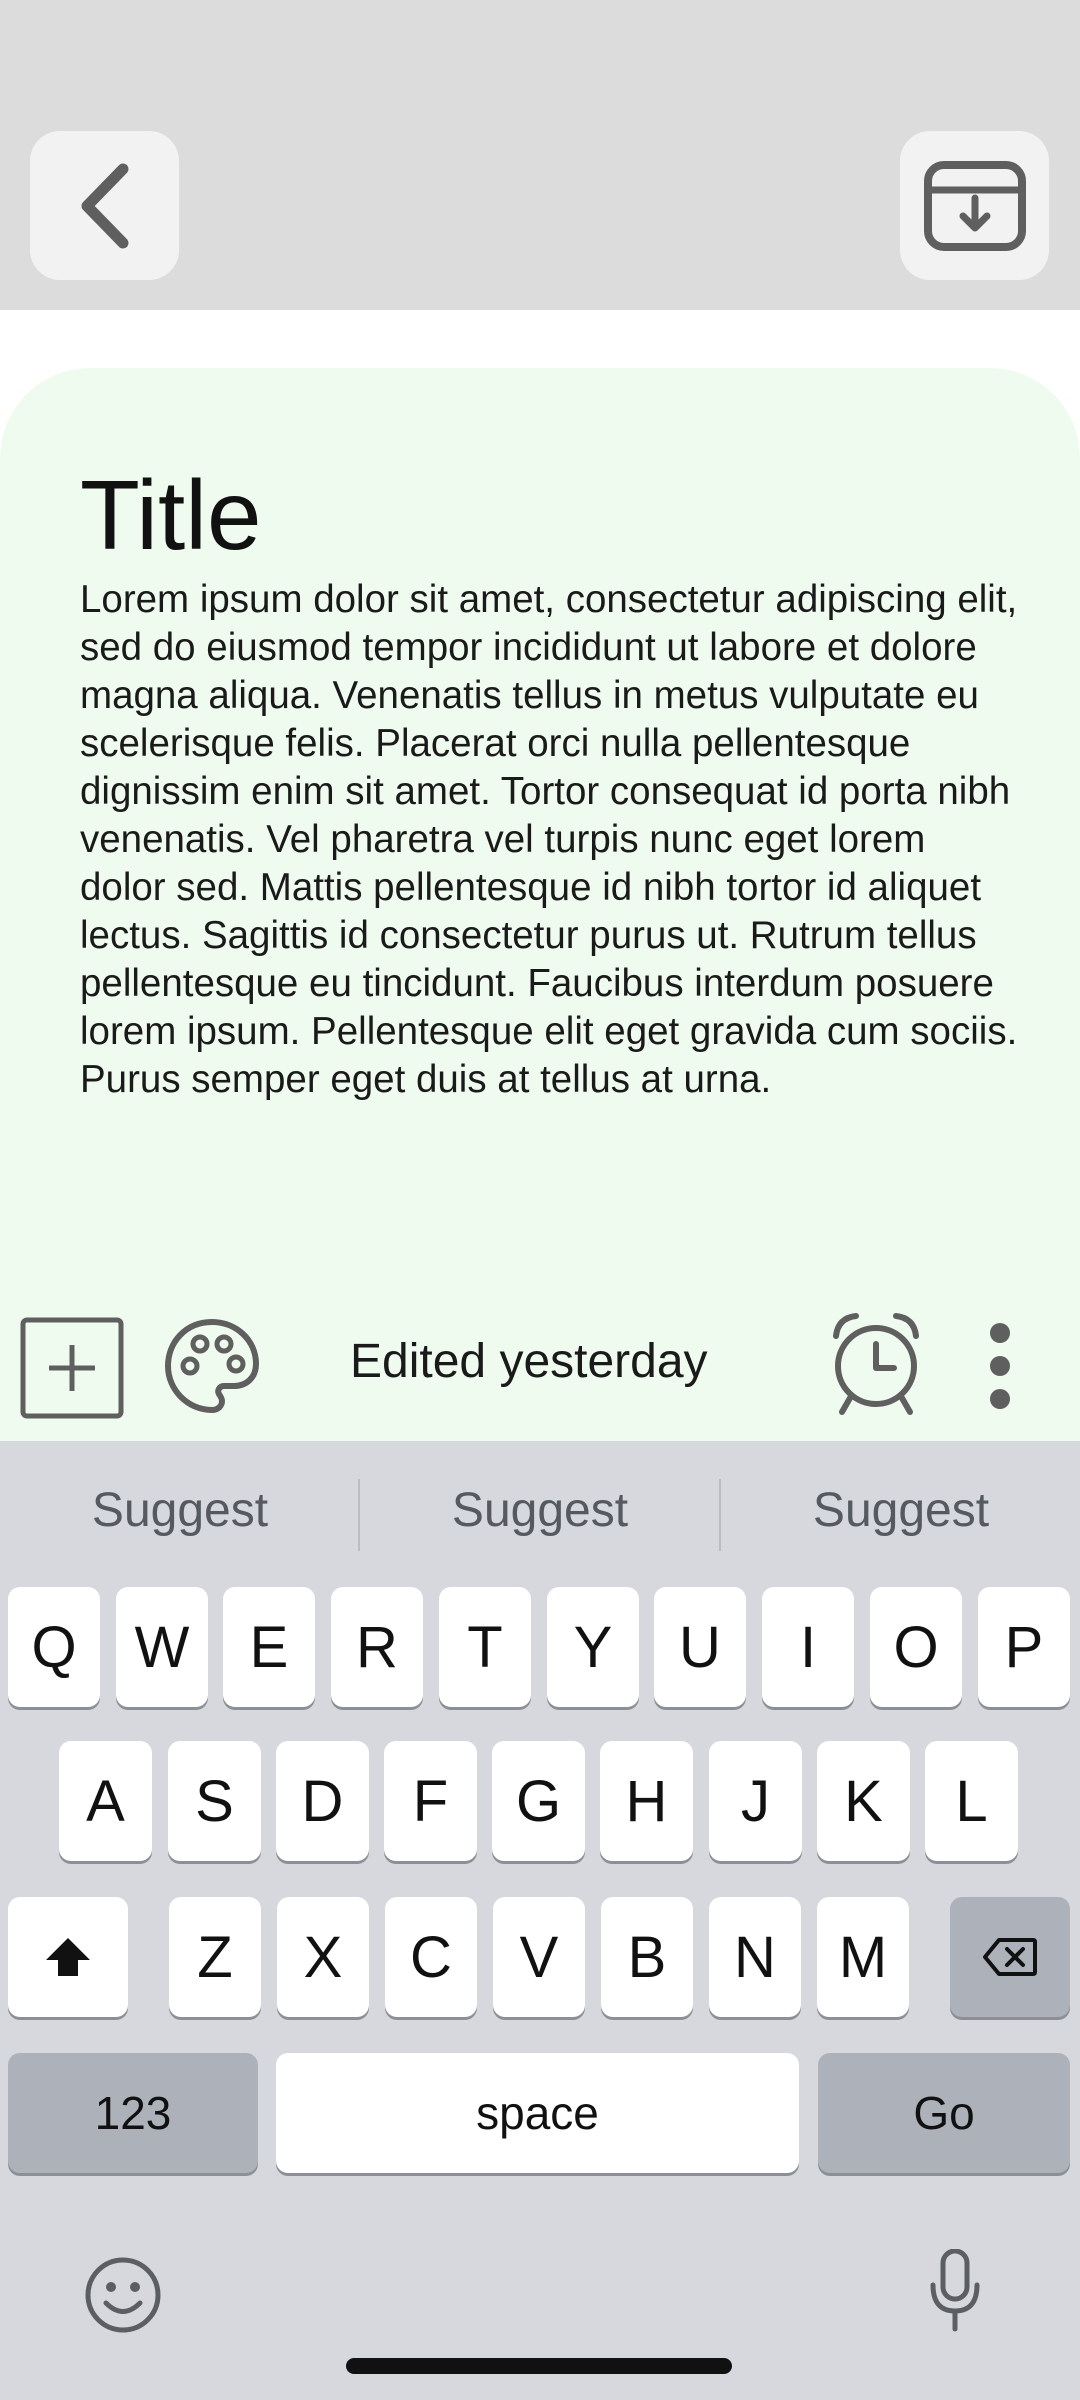 This screenshot has height=2400, width=1080. Describe the element at coordinates (171, 515) in the screenshot. I see `note-title: Title` at that location.